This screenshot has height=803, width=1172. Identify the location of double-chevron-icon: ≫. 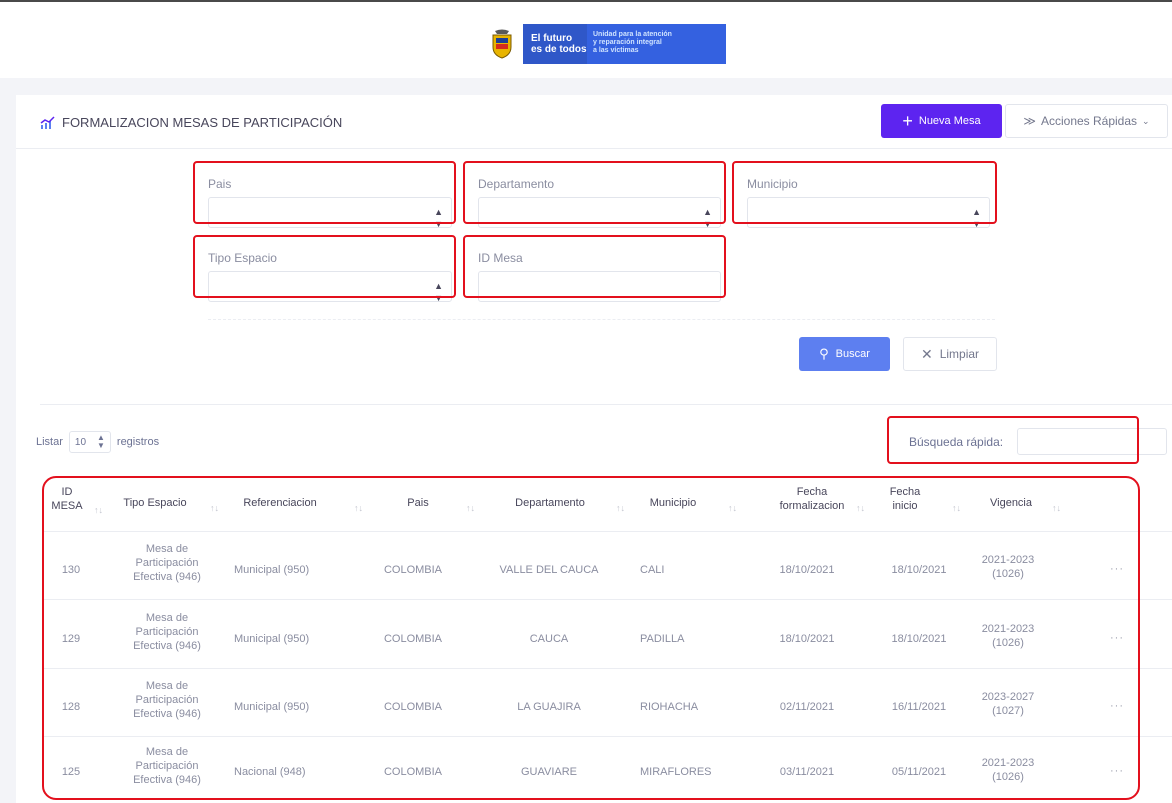
(1029, 121).